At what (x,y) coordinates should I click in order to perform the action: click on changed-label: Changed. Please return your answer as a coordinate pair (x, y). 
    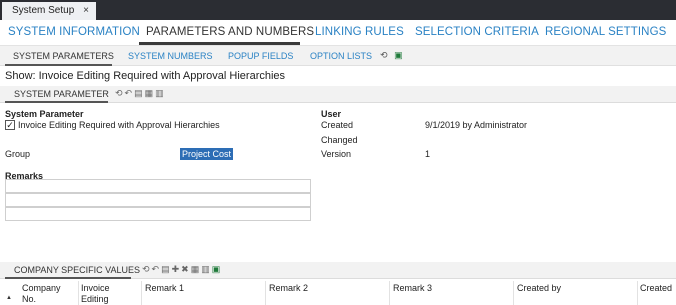
    Looking at the image, I should click on (339, 140).